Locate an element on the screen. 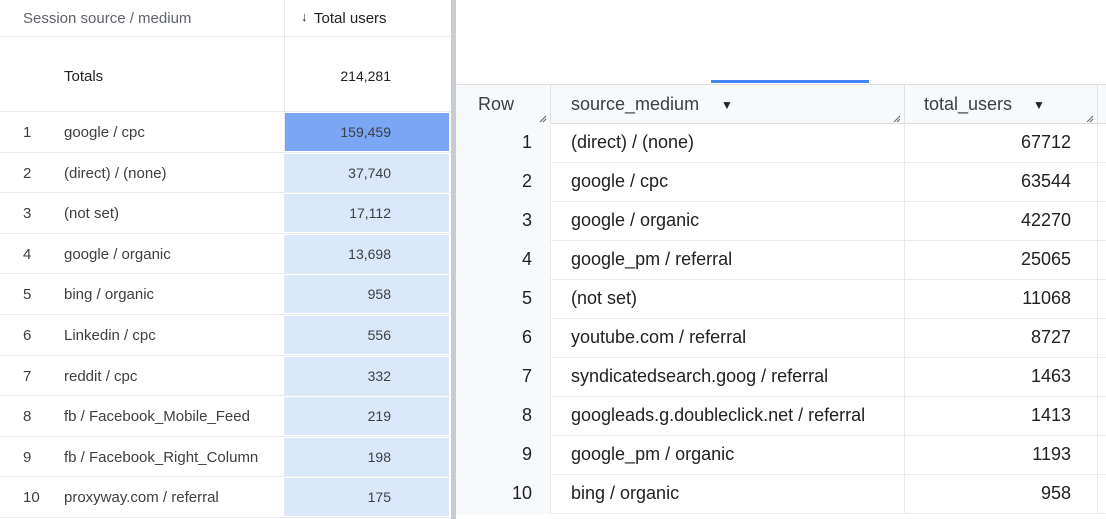 This screenshot has height=519, width=1106. total-users-cell: 1463 is located at coordinates (1001, 377).